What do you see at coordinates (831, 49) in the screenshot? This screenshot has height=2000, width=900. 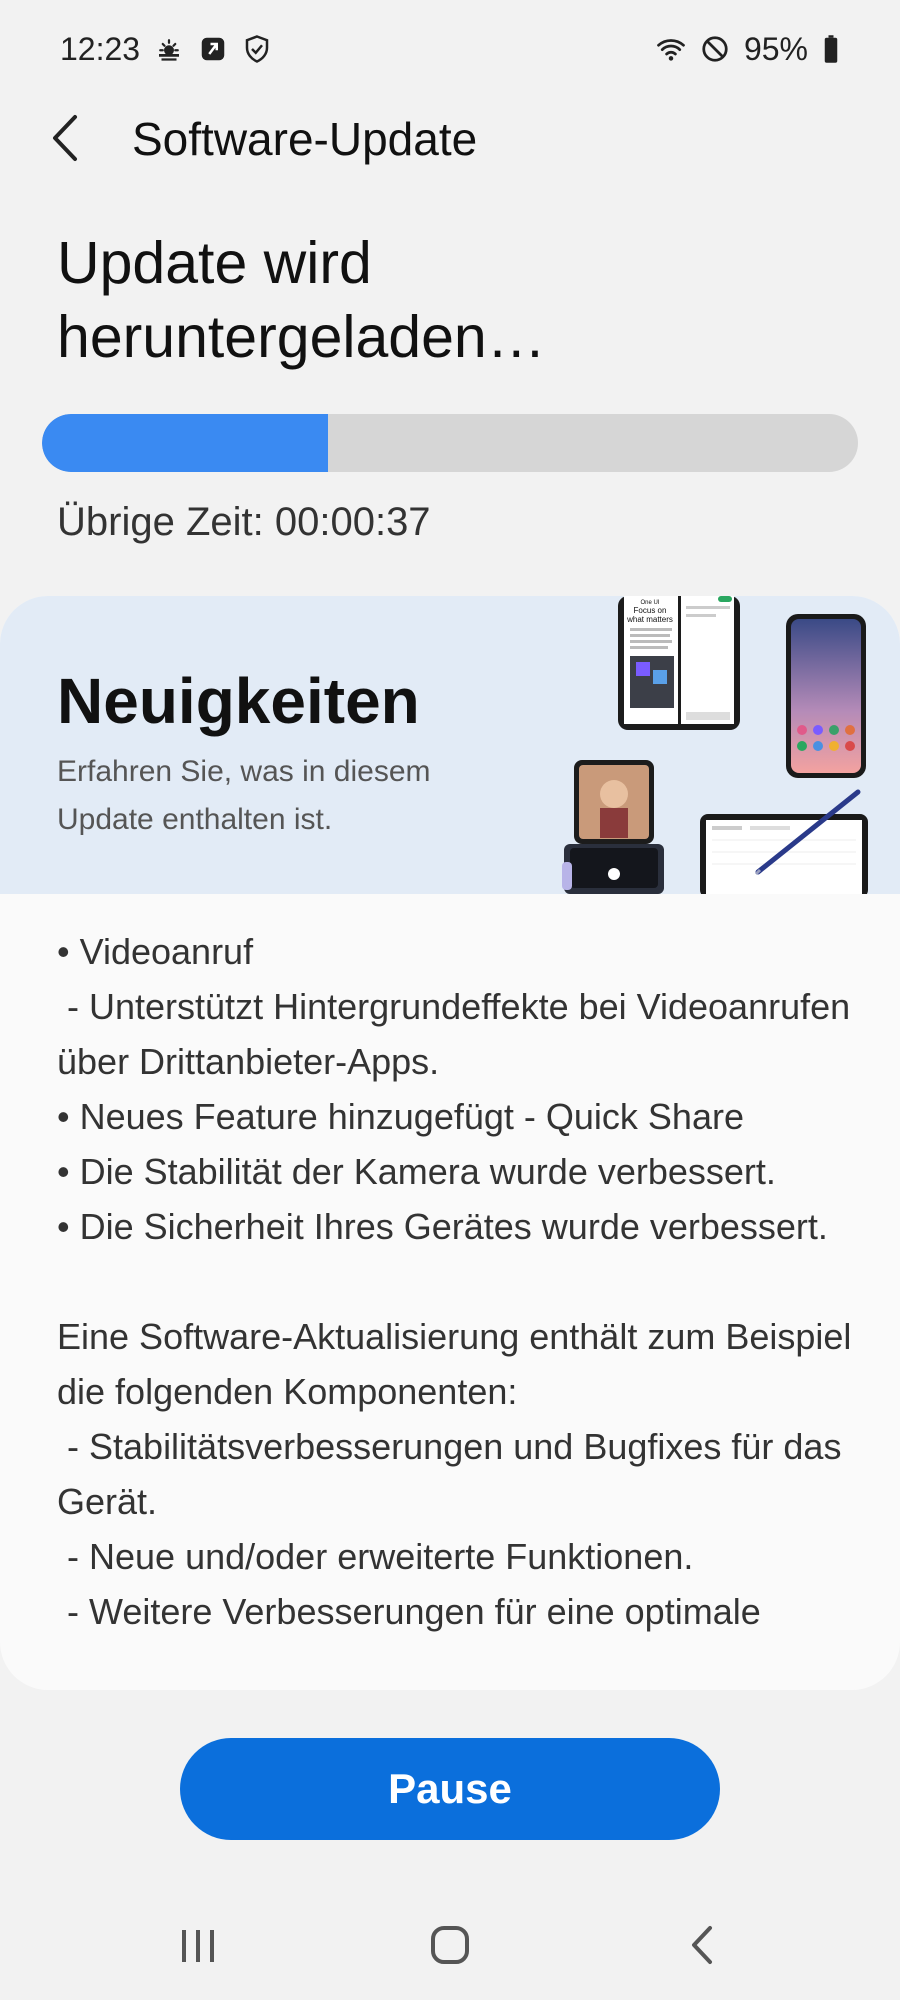 I see `battery-icon` at bounding box center [831, 49].